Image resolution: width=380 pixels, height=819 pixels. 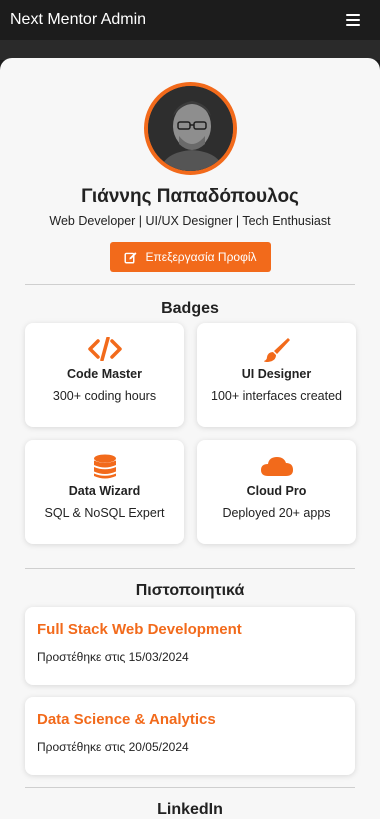 I want to click on badge-card-ui-designer: UI Designer 100+ interfaces created, so click(x=276, y=375).